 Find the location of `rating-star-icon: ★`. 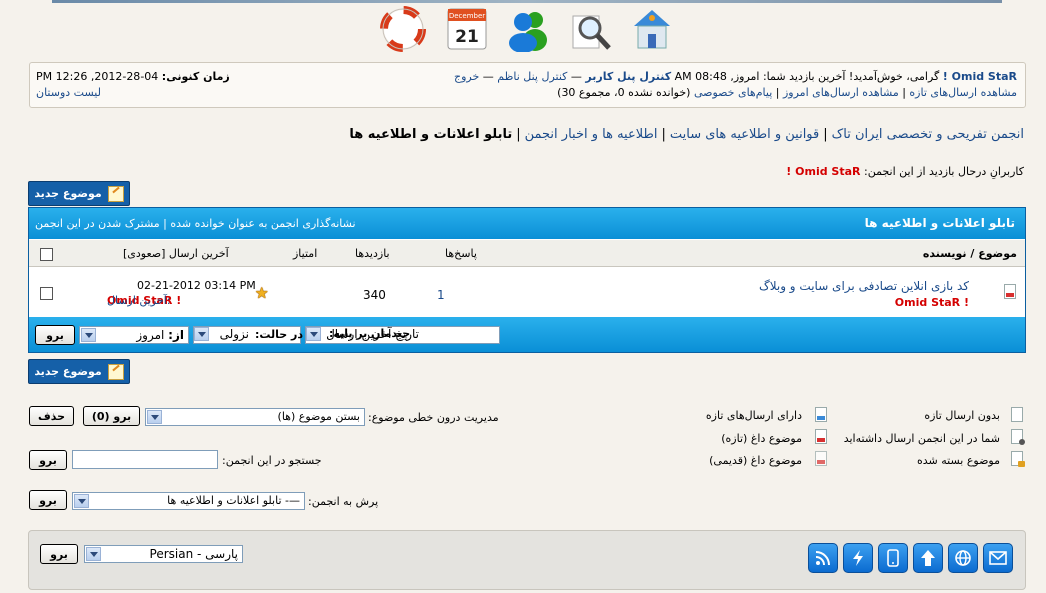

rating-star-icon: ★ is located at coordinates (262, 293).